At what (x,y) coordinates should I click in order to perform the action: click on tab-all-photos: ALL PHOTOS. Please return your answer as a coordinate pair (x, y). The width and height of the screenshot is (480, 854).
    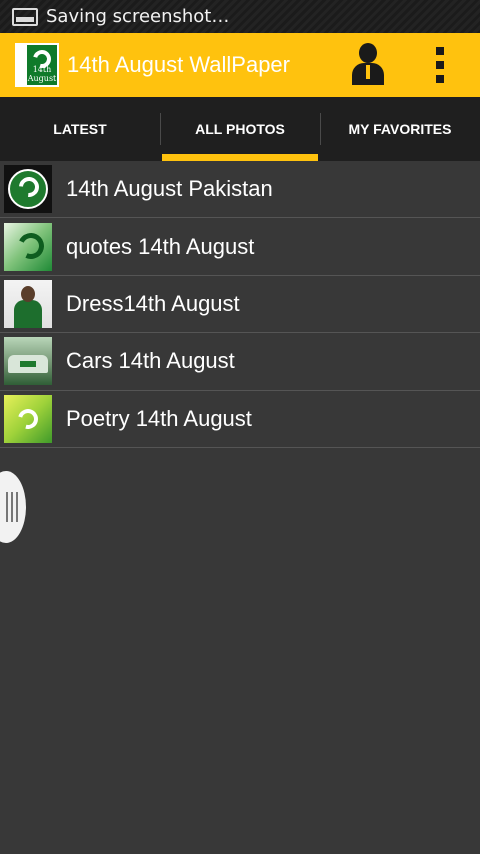
    Looking at the image, I should click on (240, 129).